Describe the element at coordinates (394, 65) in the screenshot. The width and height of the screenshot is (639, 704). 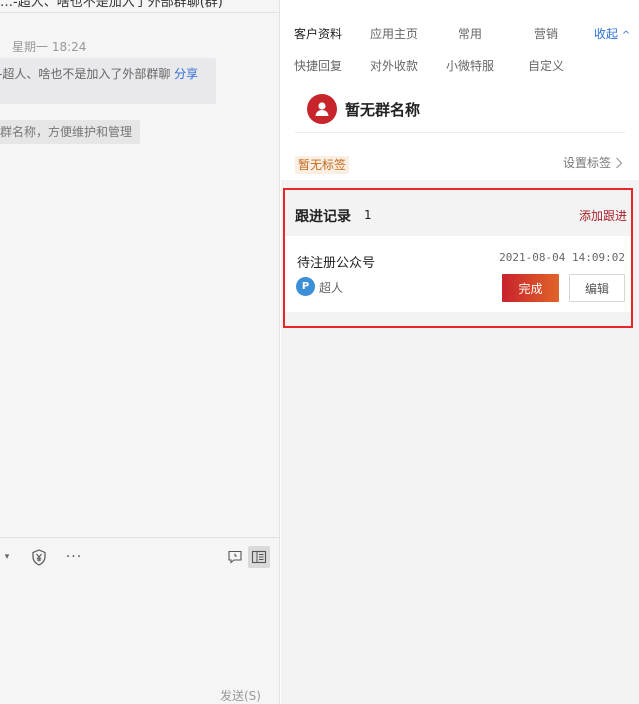
I see `tab-external-payment: 对外收款` at that location.